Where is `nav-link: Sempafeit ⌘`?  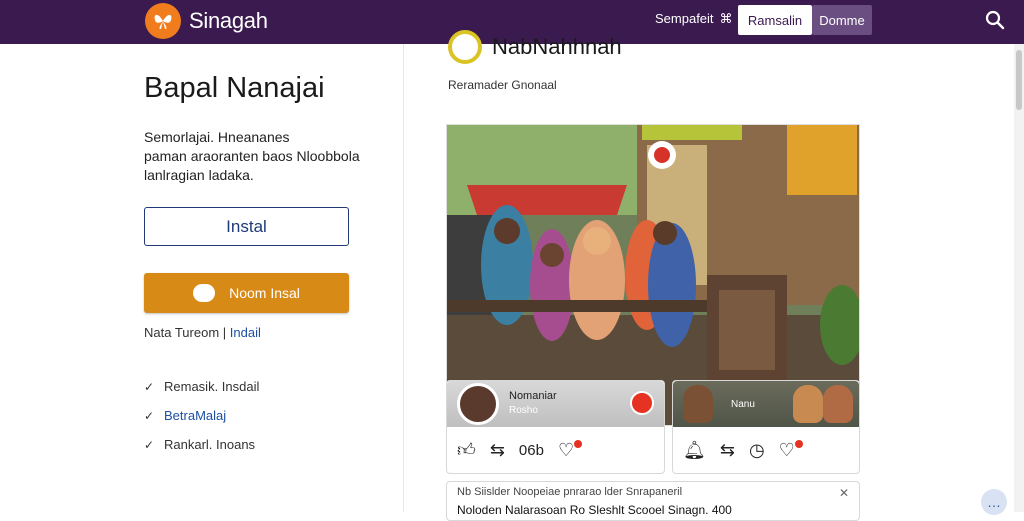
nav-link: Sempafeit ⌘ is located at coordinates (694, 19).